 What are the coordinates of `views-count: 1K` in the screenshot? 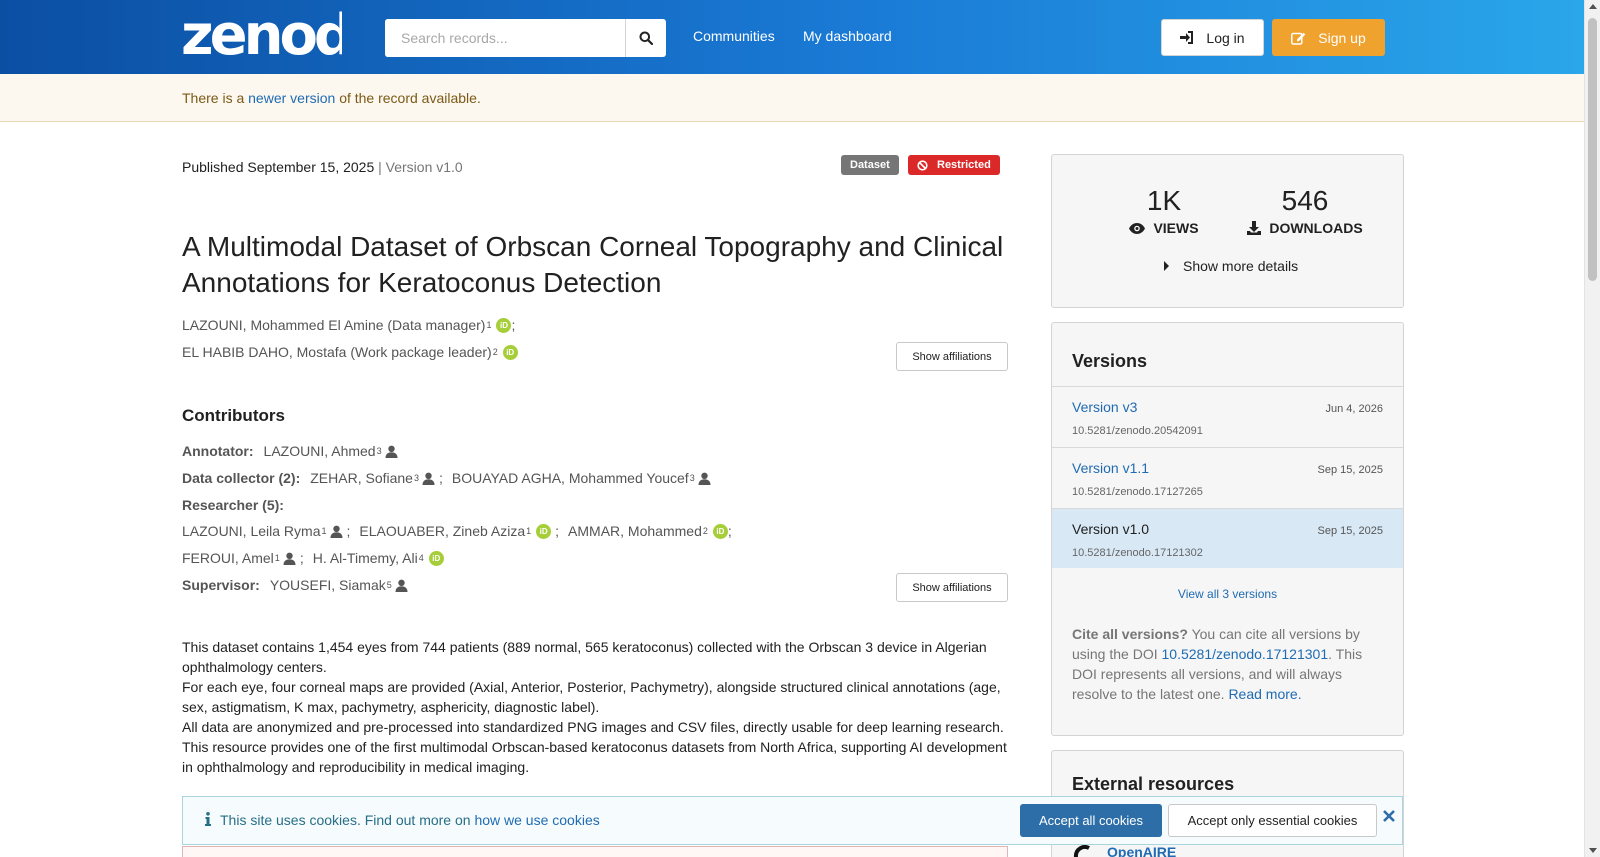 It's located at (1164, 200).